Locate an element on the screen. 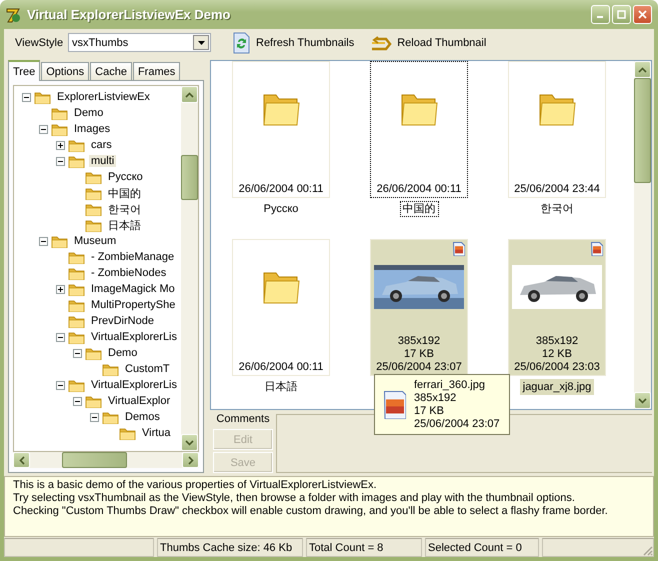 This screenshot has width=658, height=561. tree-item: MultiPropertyShe is located at coordinates (133, 305).